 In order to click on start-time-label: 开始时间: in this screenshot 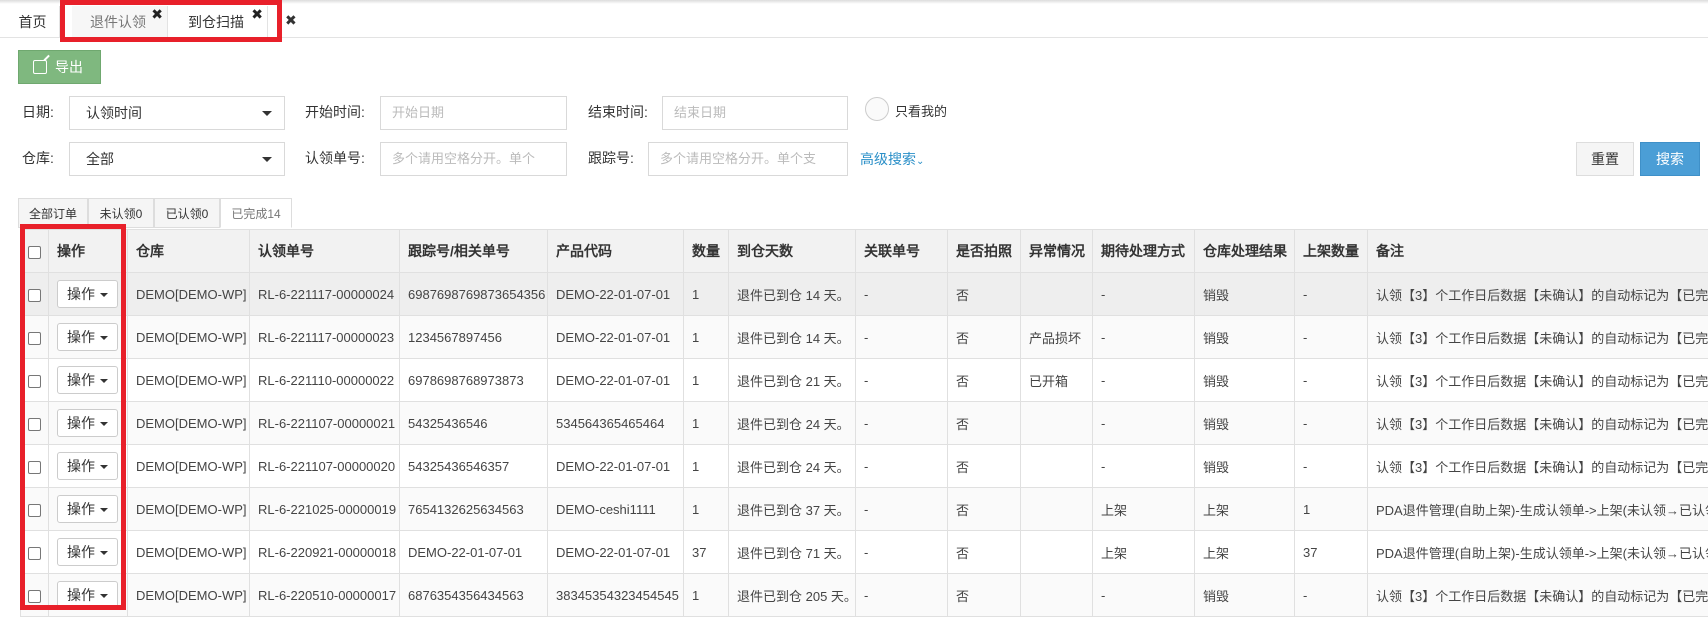, I will do `click(335, 112)`.